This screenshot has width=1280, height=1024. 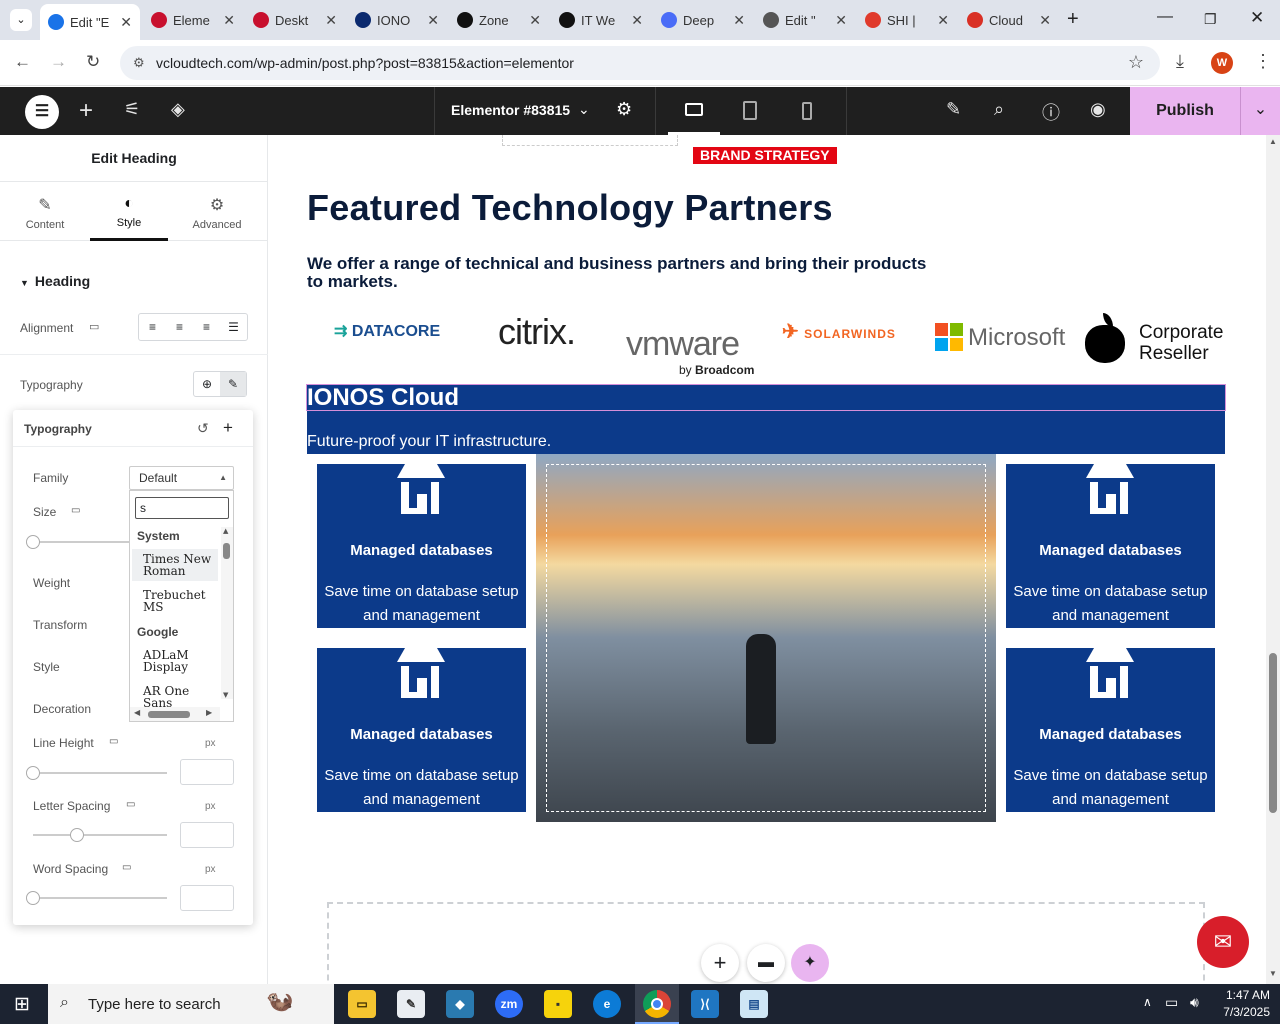 What do you see at coordinates (1051, 112) in the screenshot?
I see `help-icon: ⓘ` at bounding box center [1051, 112].